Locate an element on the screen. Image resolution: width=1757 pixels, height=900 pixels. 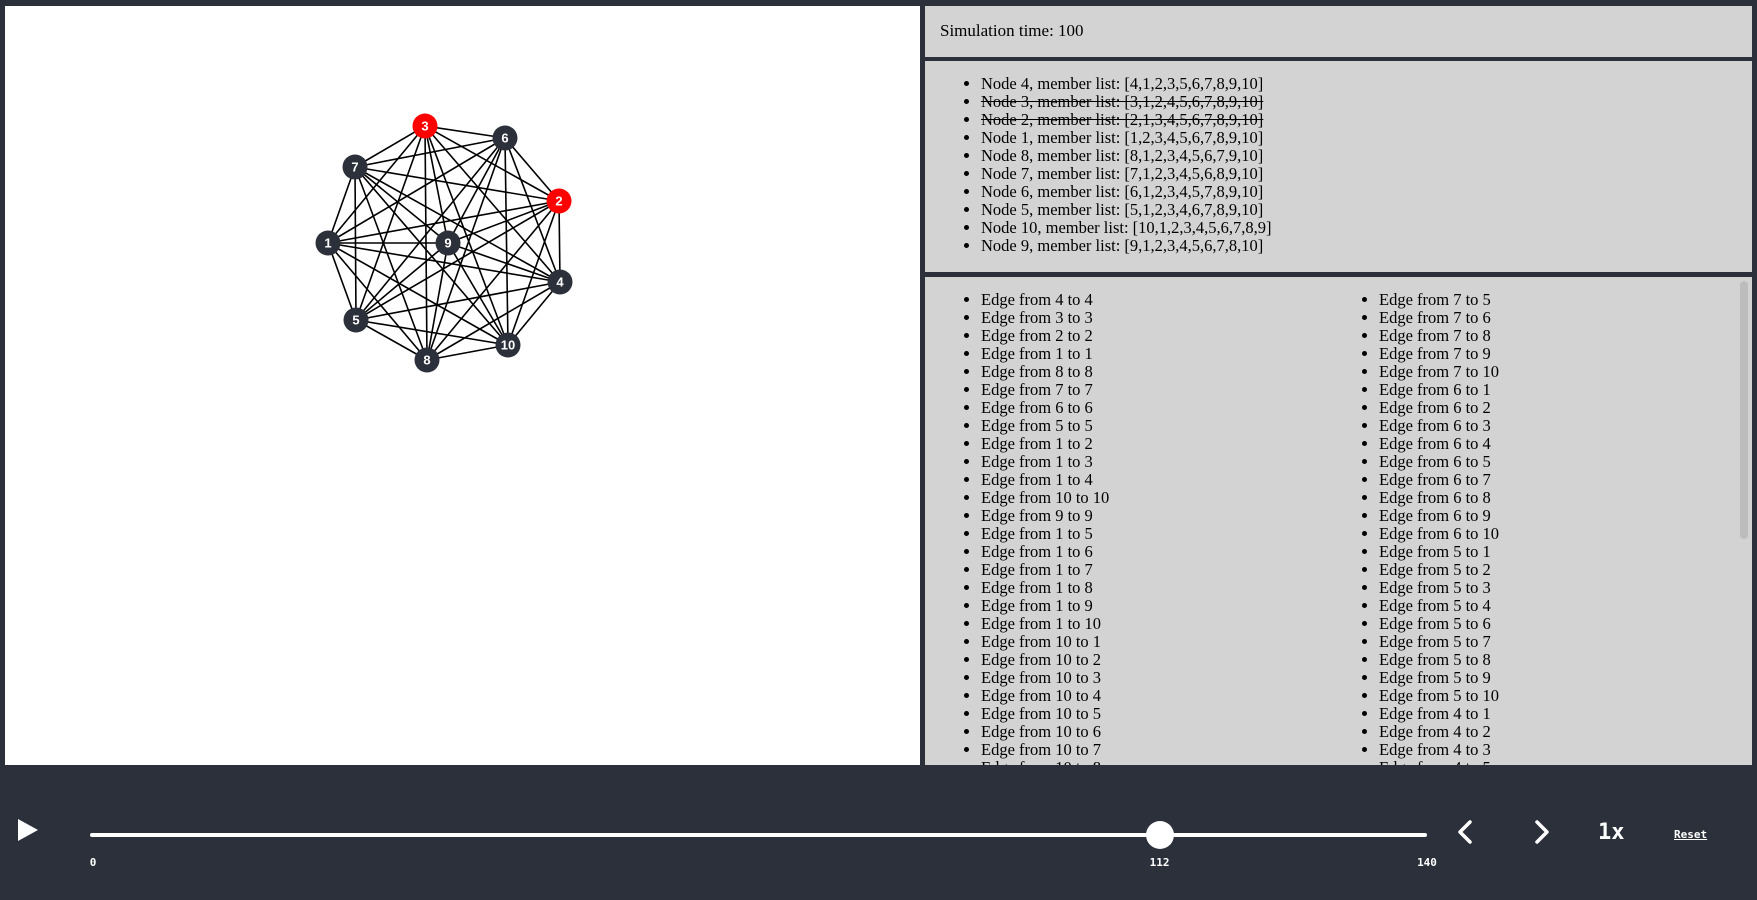
timeline-min-label: 0 is located at coordinates (93, 862).